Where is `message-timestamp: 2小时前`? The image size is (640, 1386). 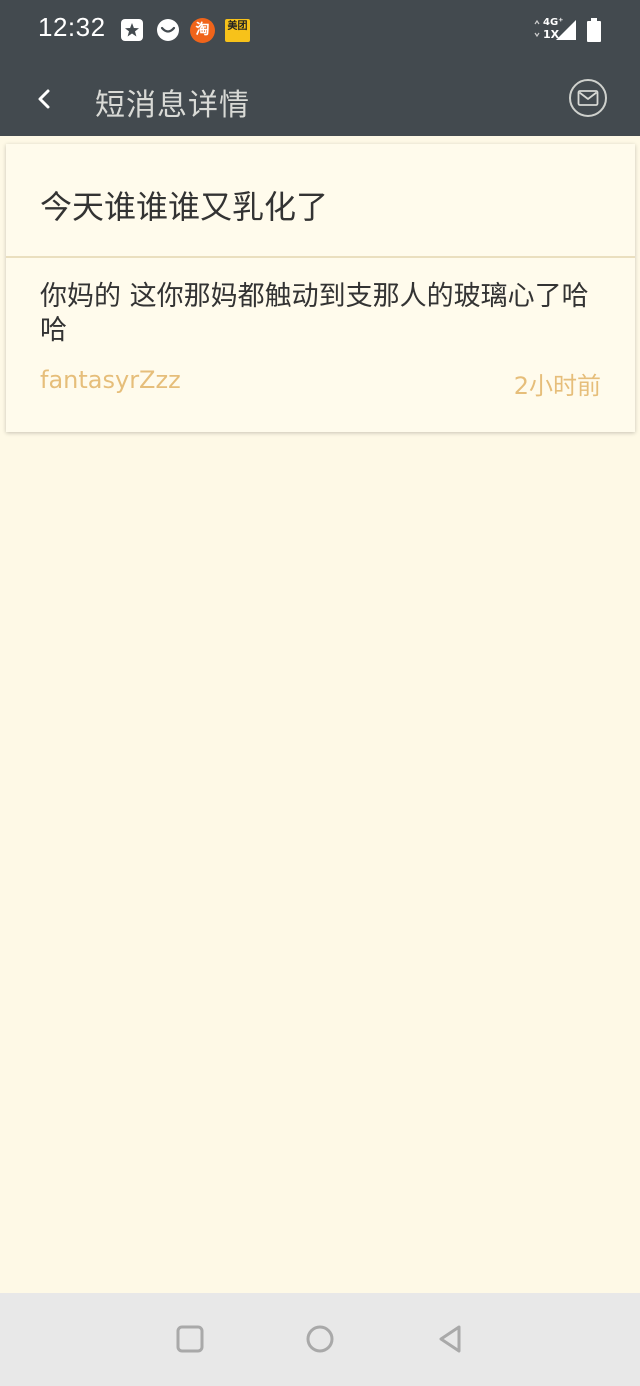 message-timestamp: 2小时前 is located at coordinates (557, 386).